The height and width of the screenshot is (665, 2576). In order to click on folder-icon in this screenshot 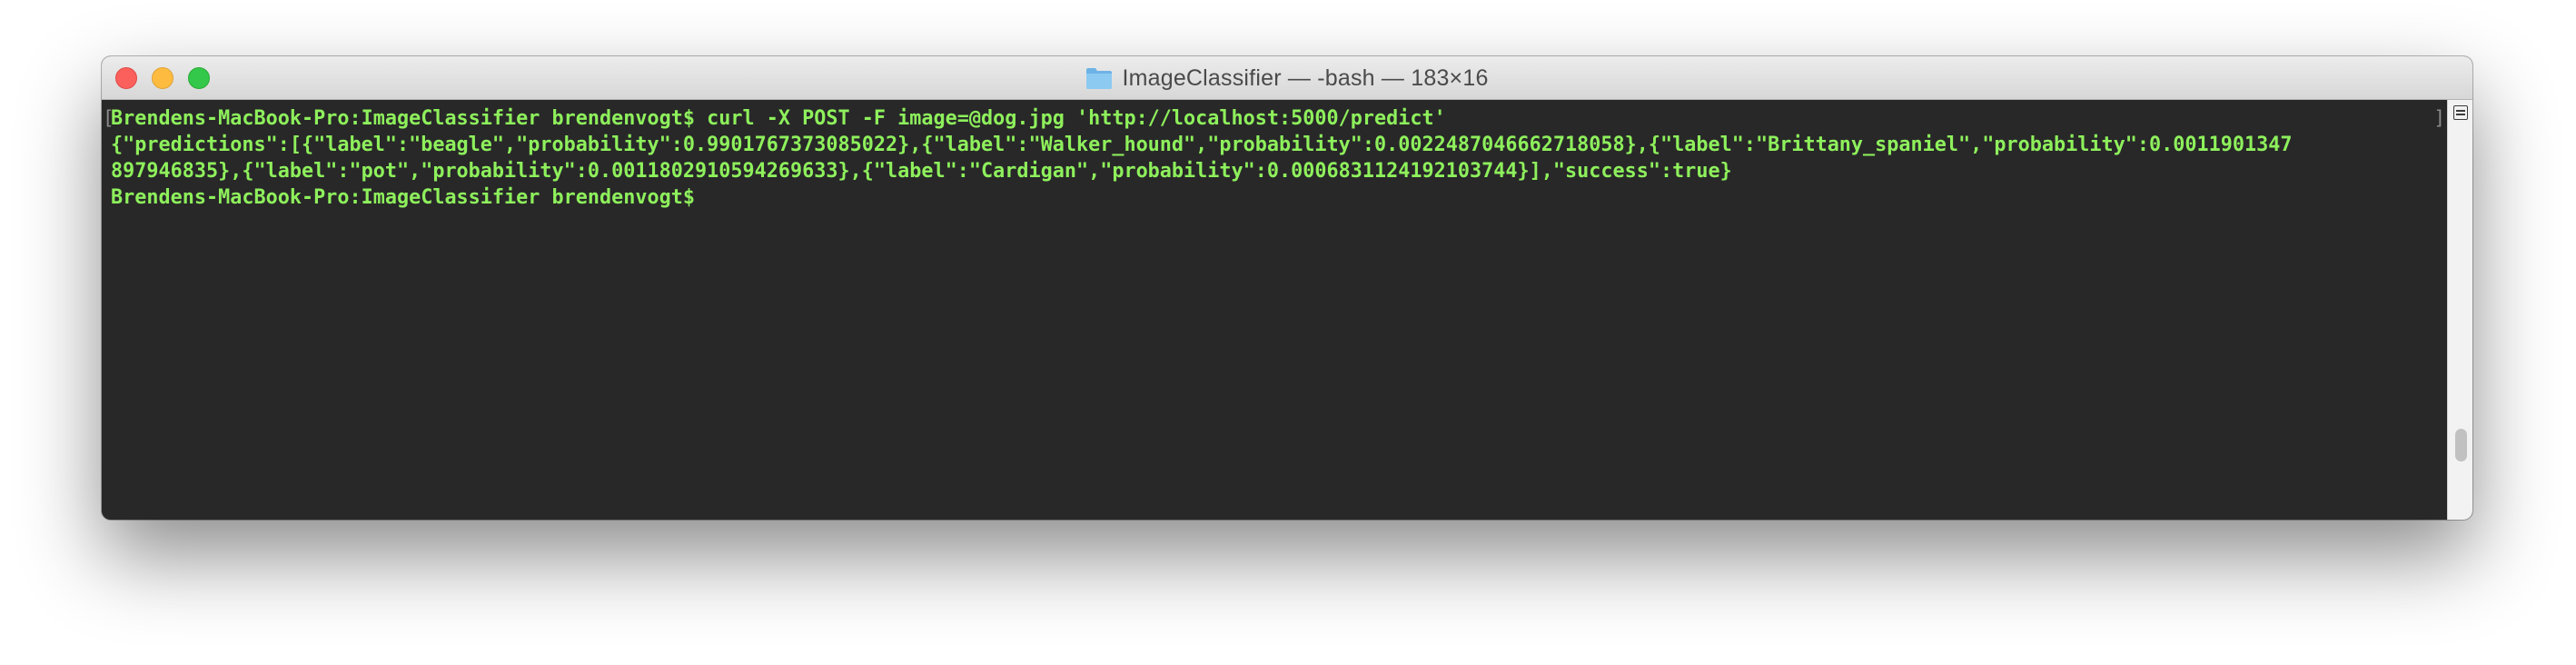, I will do `click(1099, 78)`.